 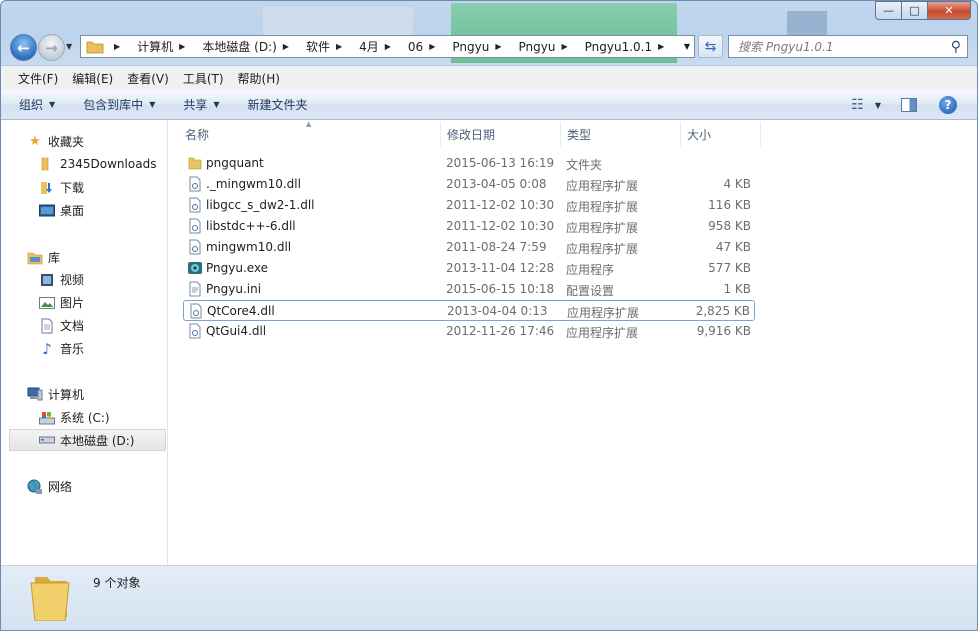 I want to click on breadcrumb-item: 计算机 ▶, so click(x=165, y=46).